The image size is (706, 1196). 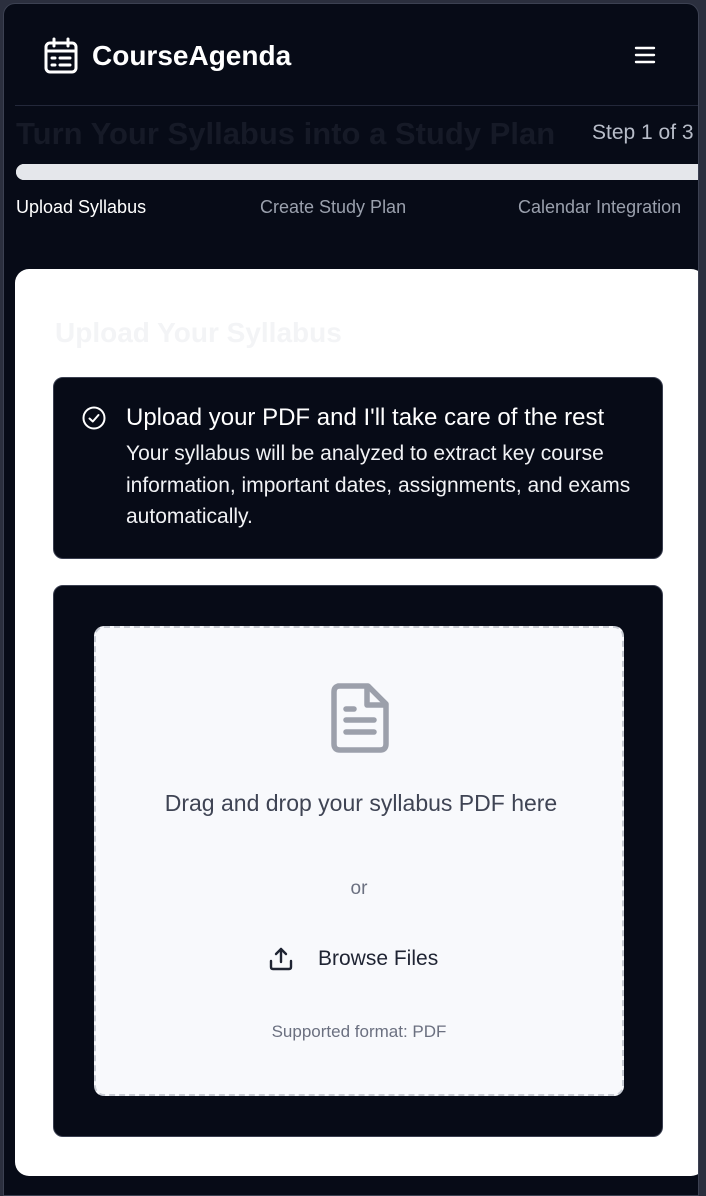 What do you see at coordinates (359, 888) in the screenshot?
I see `or-separator: or` at bounding box center [359, 888].